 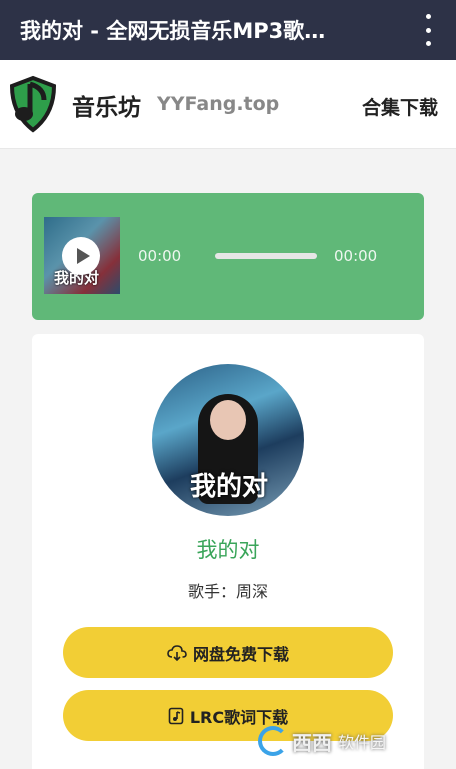 I want to click on progress-bar, so click(x=266, y=256).